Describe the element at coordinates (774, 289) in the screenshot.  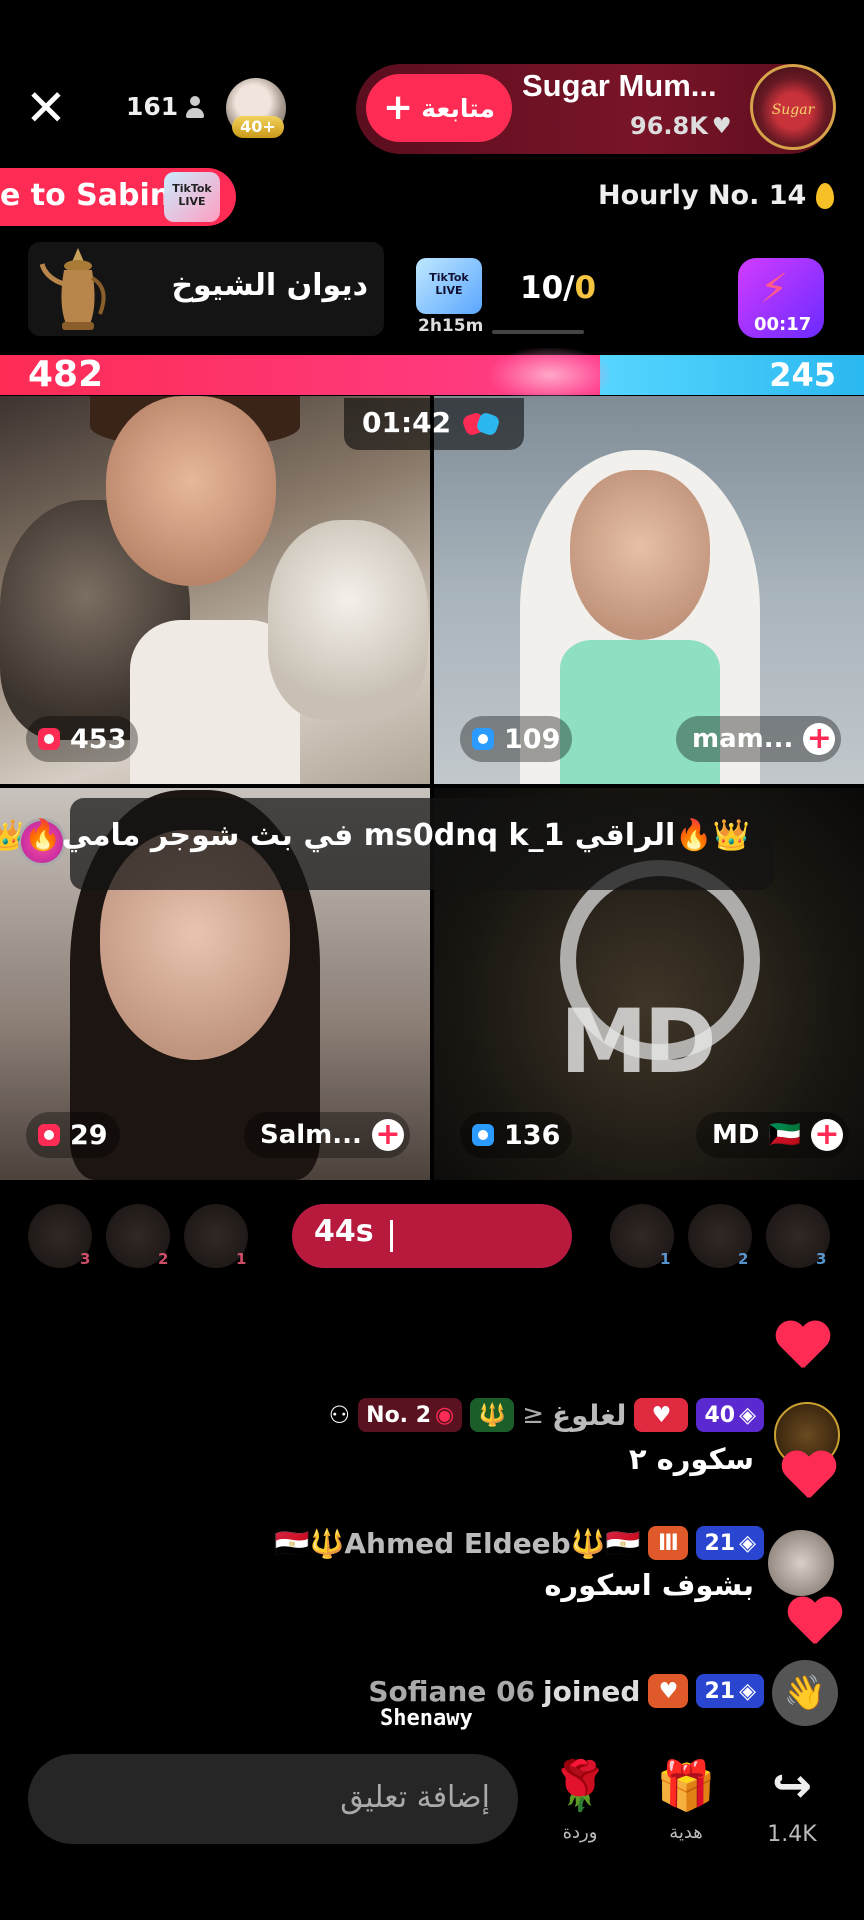
I see `lightning-icon: ⚡` at that location.